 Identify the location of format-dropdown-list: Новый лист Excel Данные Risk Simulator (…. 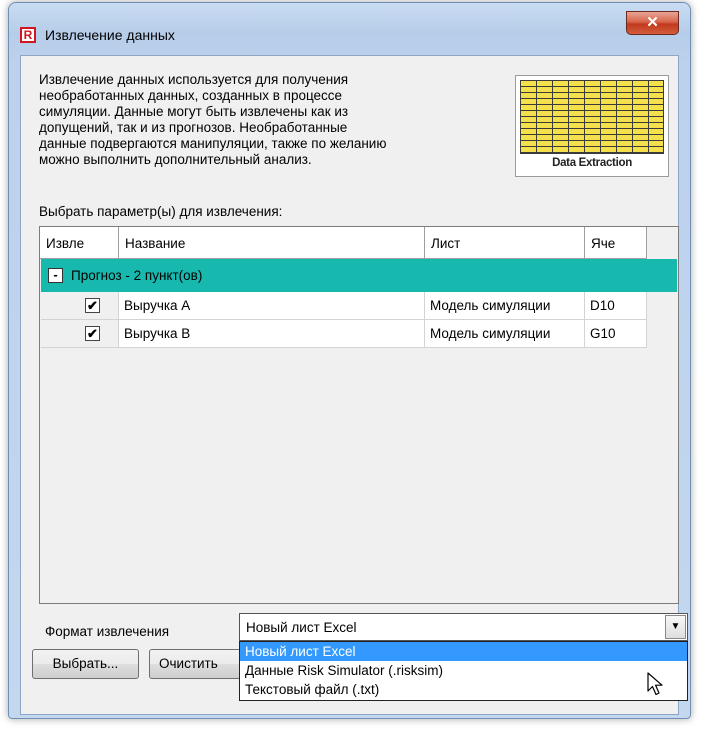
(463, 671).